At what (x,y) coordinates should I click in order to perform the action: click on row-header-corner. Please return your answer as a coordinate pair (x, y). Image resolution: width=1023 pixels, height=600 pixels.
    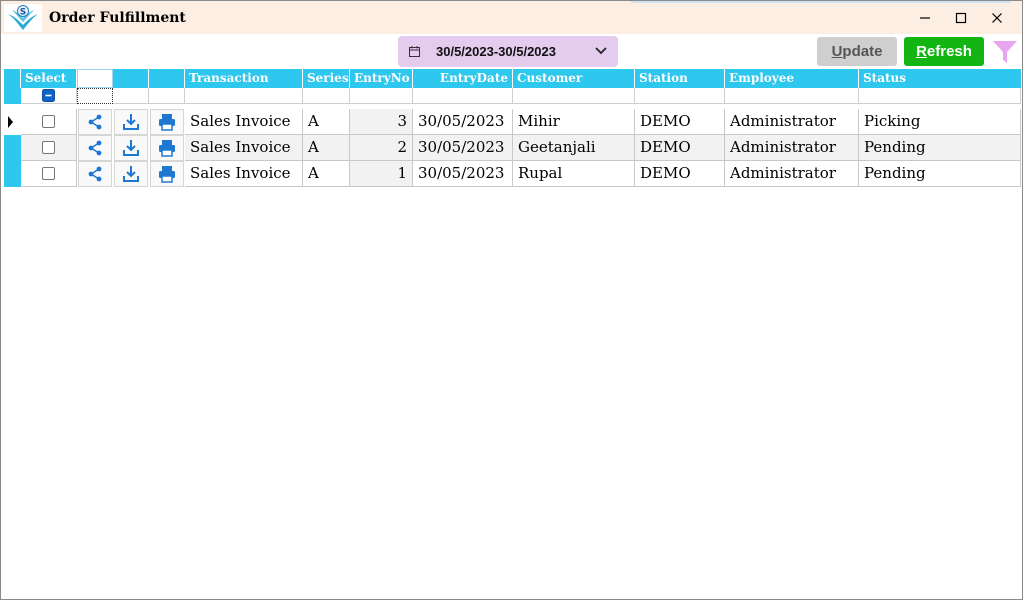
    Looking at the image, I should click on (12, 78).